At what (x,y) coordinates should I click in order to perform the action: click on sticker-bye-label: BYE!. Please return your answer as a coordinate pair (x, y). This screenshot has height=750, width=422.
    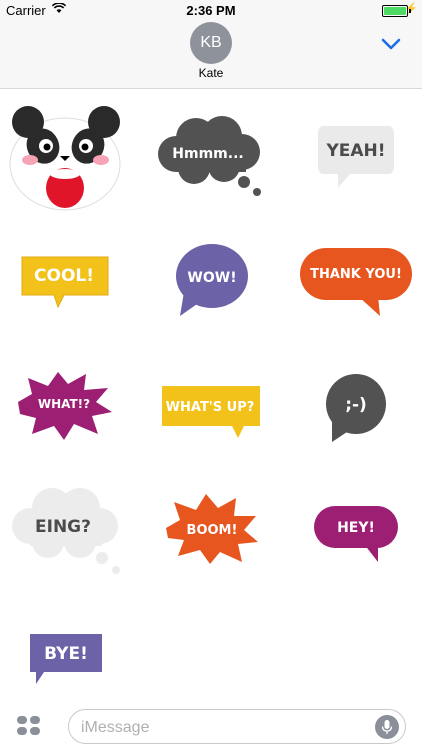
    Looking at the image, I should click on (66, 654).